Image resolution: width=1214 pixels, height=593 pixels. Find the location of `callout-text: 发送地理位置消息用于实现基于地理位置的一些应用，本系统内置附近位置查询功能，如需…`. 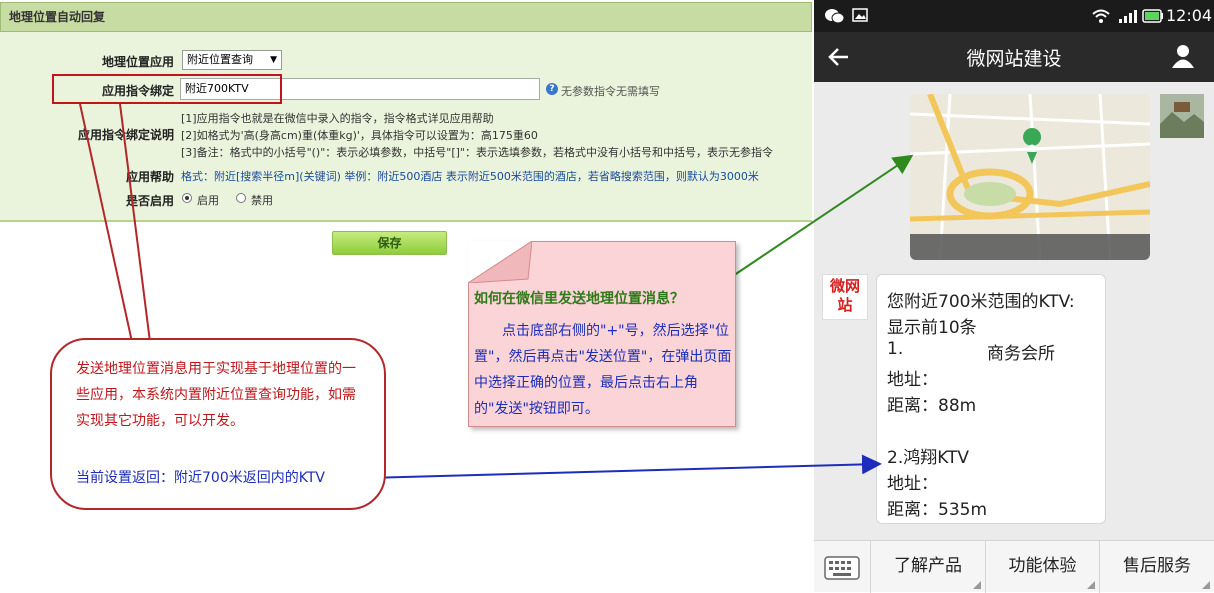

callout-text: 发送地理位置消息用于实现基于地理位置的一些应用，本系统内置附近位置查询功能，如需… is located at coordinates (216, 395).